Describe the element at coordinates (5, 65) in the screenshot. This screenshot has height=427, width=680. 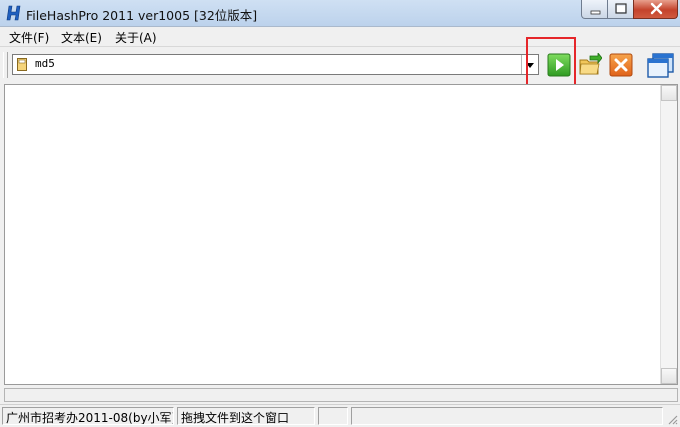
I see `toolbar-grip` at that location.